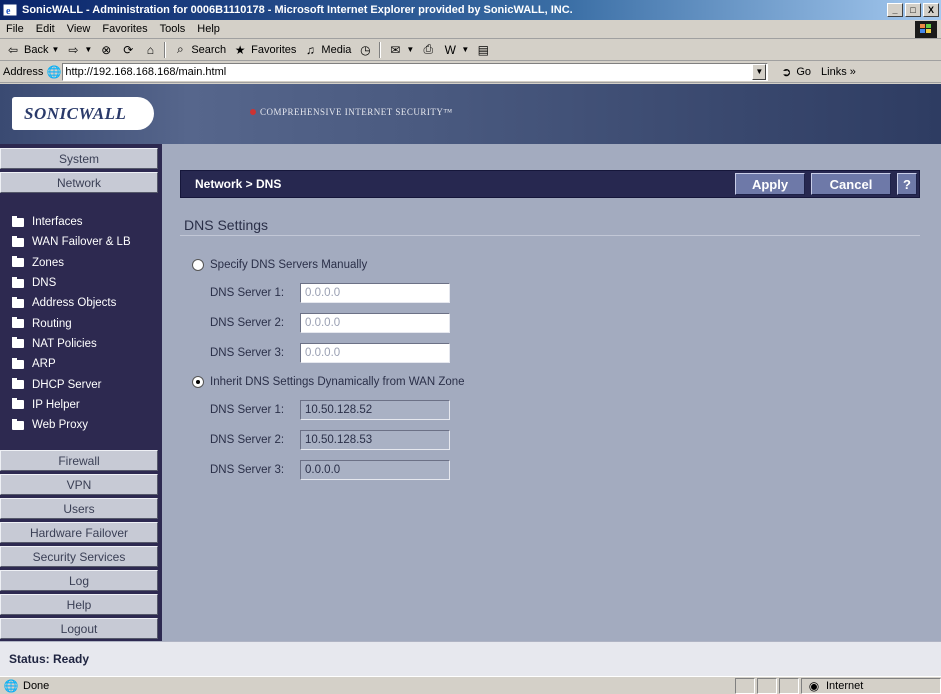 This screenshot has width=941, height=694. I want to click on nav-log: Log, so click(79, 580).